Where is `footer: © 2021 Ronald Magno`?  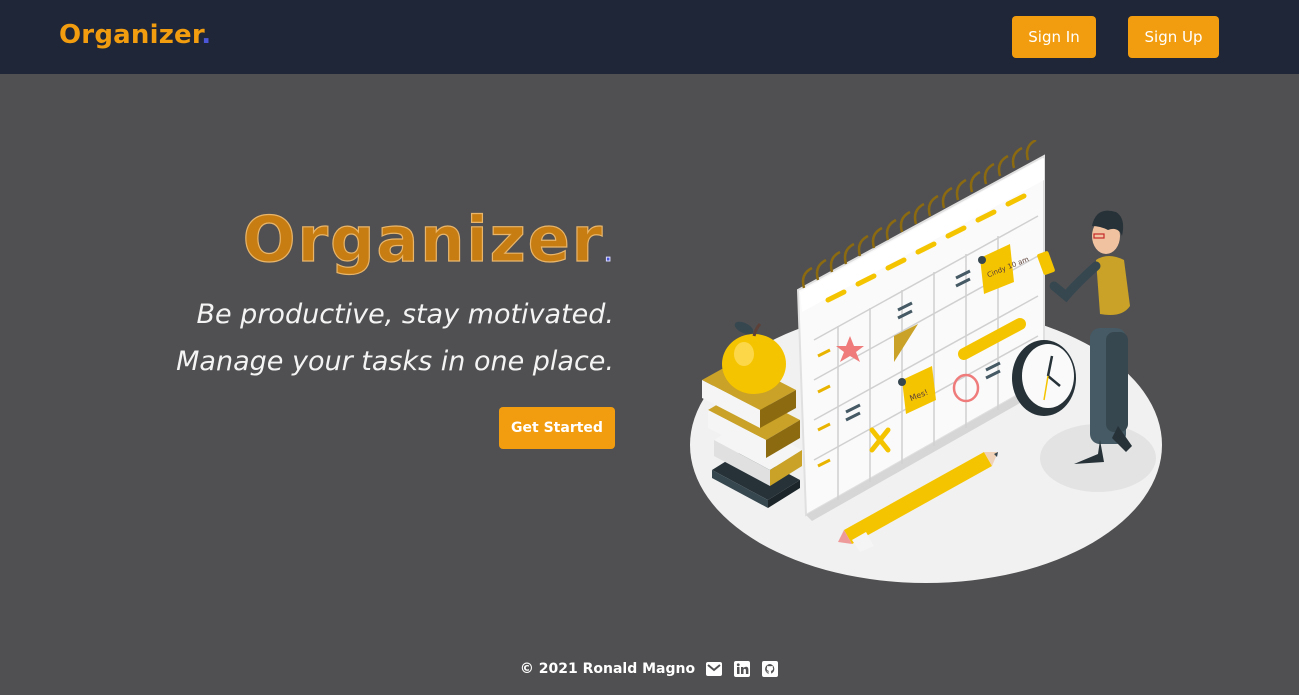
footer: © 2021 Ronald Magno is located at coordinates (649, 669).